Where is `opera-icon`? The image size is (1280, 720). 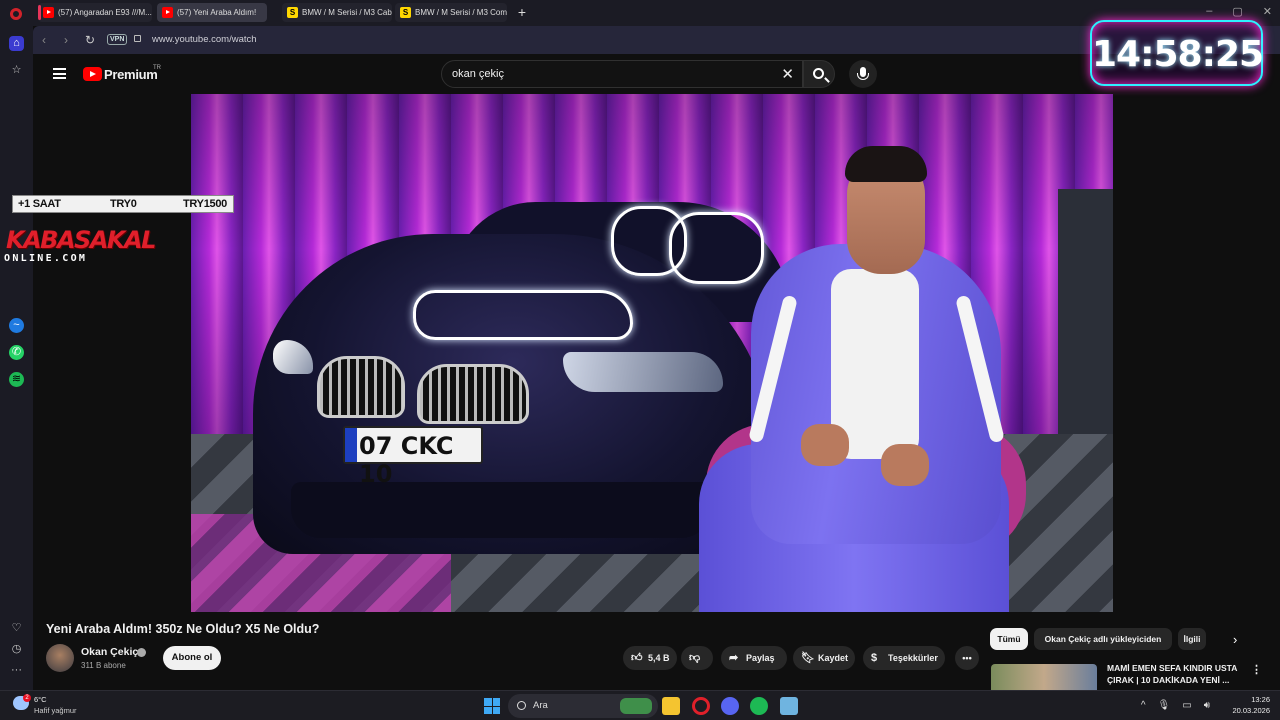 opera-icon is located at coordinates (701, 706).